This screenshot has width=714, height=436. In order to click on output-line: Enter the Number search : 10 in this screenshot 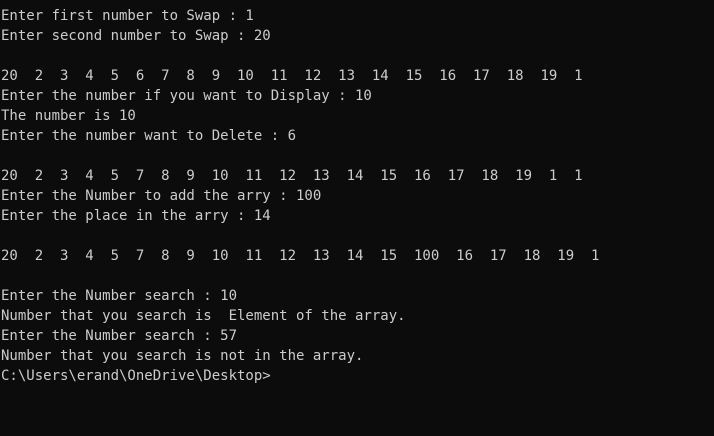, I will do `click(119, 296)`.